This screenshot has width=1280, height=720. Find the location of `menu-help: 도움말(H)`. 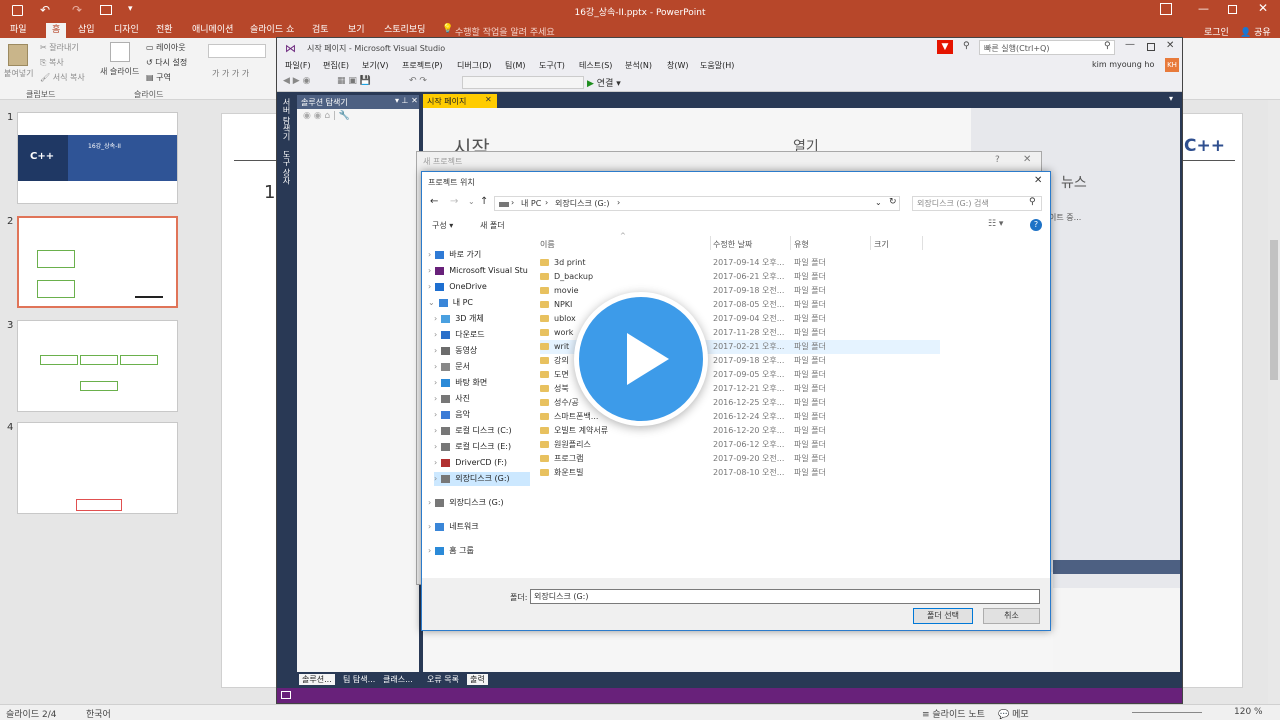

menu-help: 도움말(H) is located at coordinates (717, 65).